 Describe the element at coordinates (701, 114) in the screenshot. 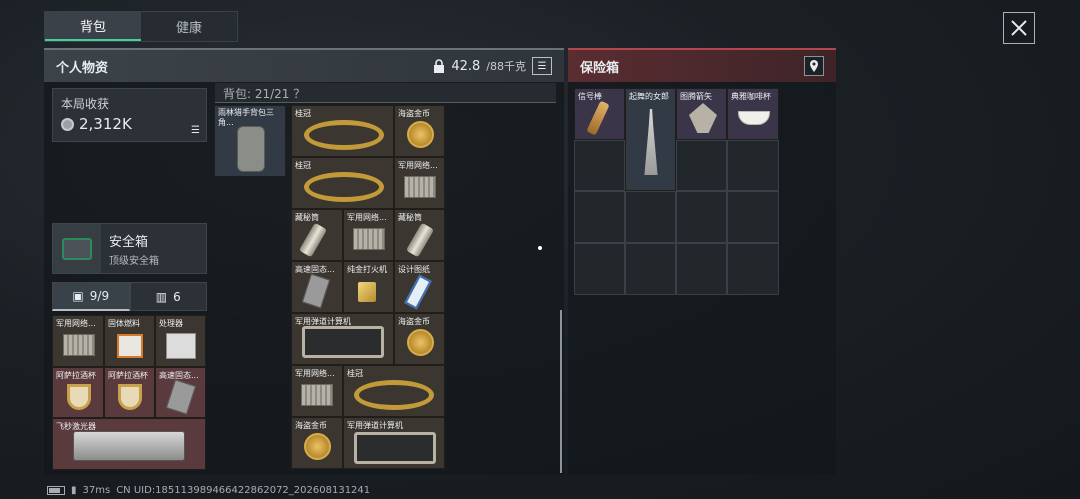

I see `safe-item: 图腾箭矢` at that location.